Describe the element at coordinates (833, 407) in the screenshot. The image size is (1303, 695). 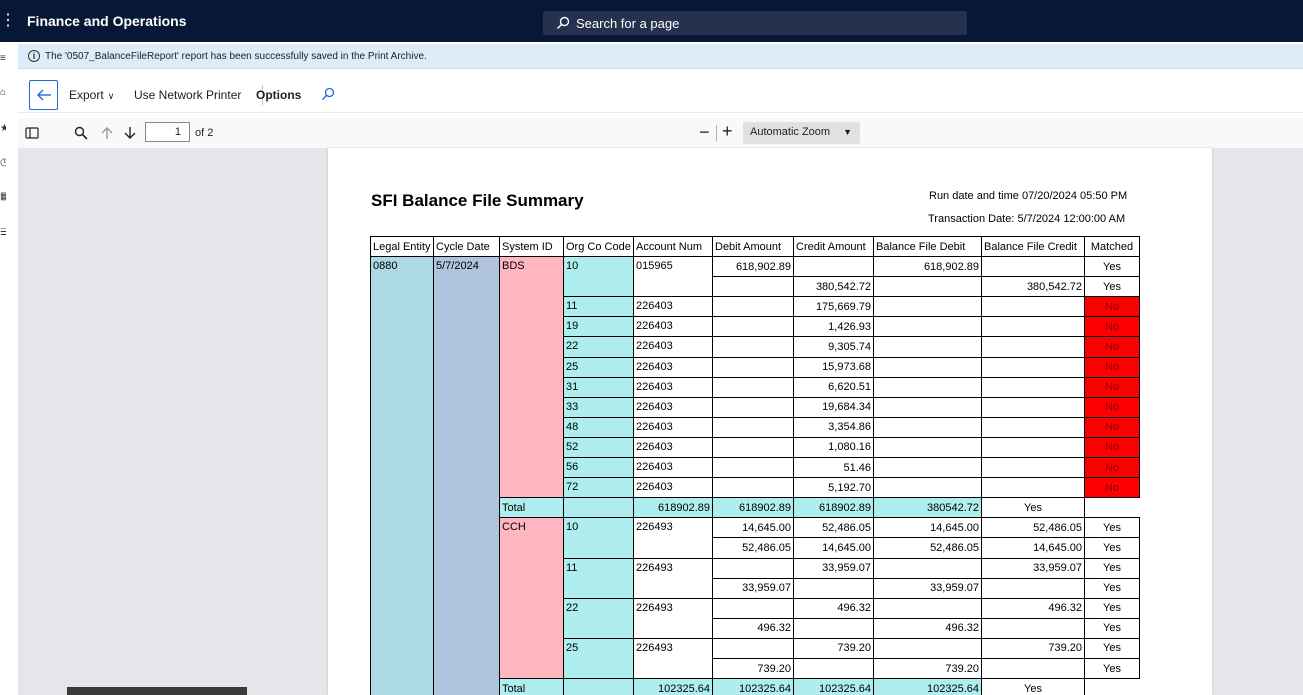
I see `credit-amount-cell: 19,684.34` at that location.